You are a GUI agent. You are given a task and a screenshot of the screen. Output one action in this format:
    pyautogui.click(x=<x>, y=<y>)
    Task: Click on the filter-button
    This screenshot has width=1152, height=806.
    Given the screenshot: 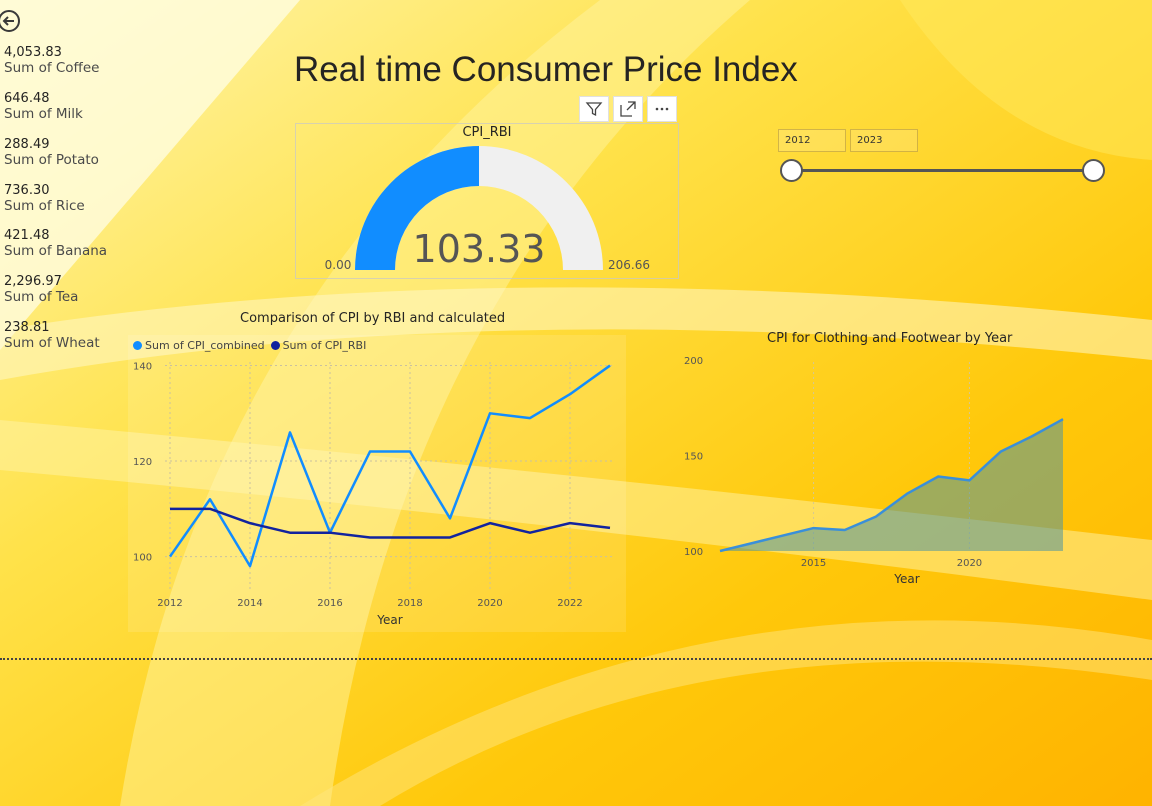 What is the action you would take?
    pyautogui.click(x=594, y=109)
    